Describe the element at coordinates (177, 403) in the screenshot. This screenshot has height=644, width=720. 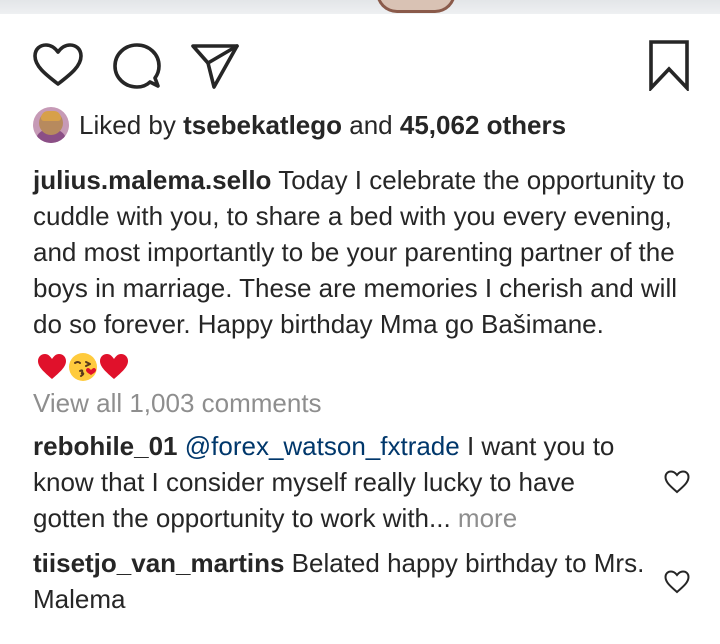
I see `view-all-comments-link: View all 1,003 comments` at that location.